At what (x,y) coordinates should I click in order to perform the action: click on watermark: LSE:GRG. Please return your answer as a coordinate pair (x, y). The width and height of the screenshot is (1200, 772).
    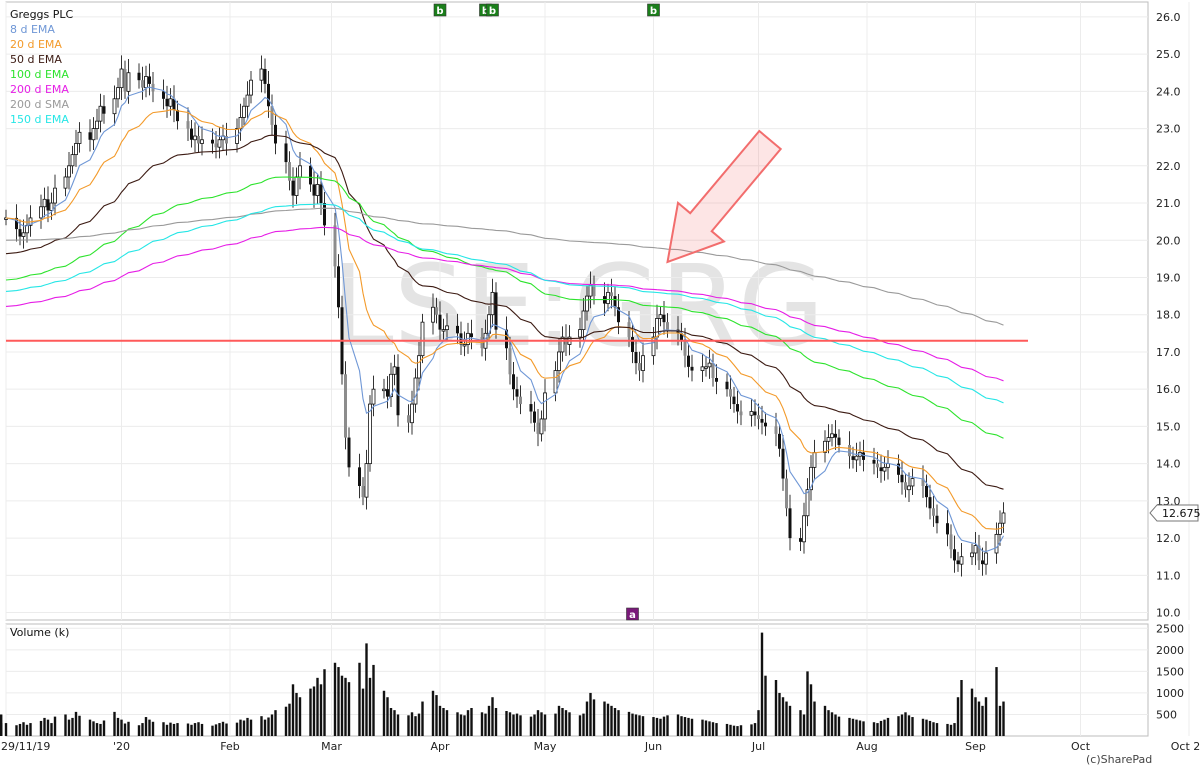
    Looking at the image, I should click on (577, 307).